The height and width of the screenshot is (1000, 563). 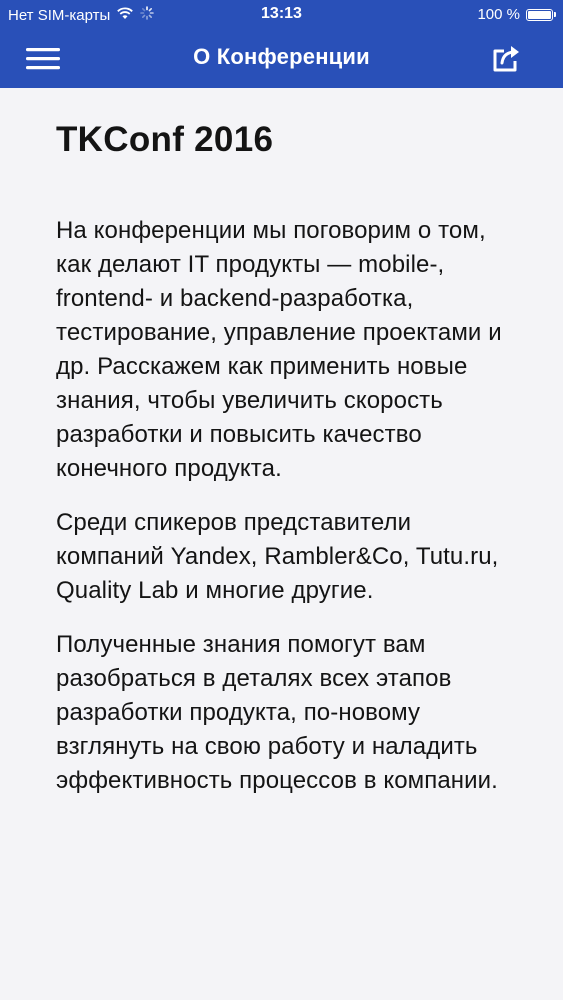 I want to click on conference-title: TKConf 2016, so click(x=165, y=139).